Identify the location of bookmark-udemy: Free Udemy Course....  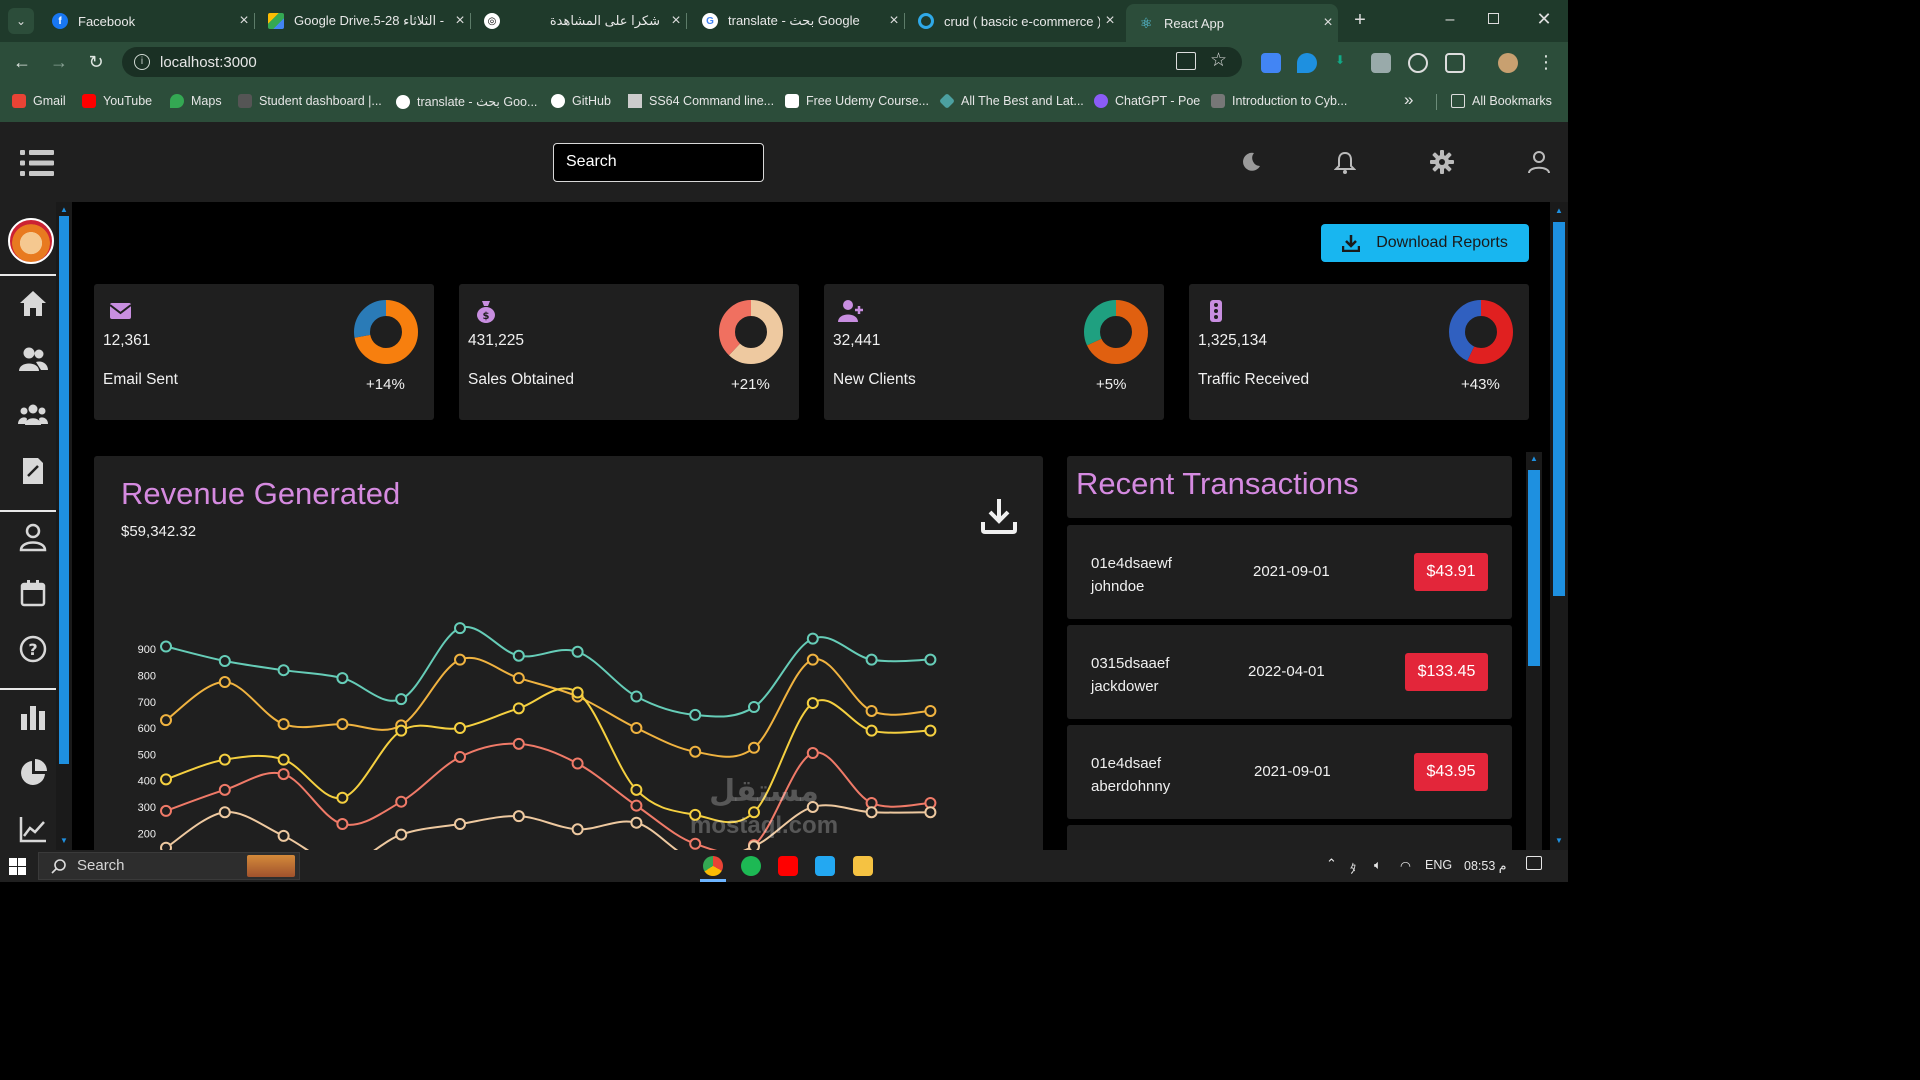
(857, 101).